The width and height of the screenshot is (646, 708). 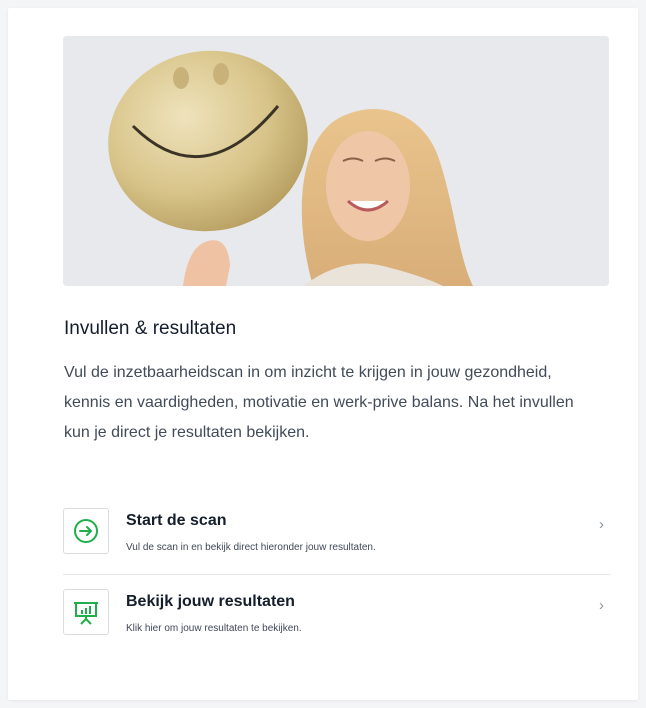 What do you see at coordinates (86, 531) in the screenshot?
I see `arrow-circle-right-icon` at bounding box center [86, 531].